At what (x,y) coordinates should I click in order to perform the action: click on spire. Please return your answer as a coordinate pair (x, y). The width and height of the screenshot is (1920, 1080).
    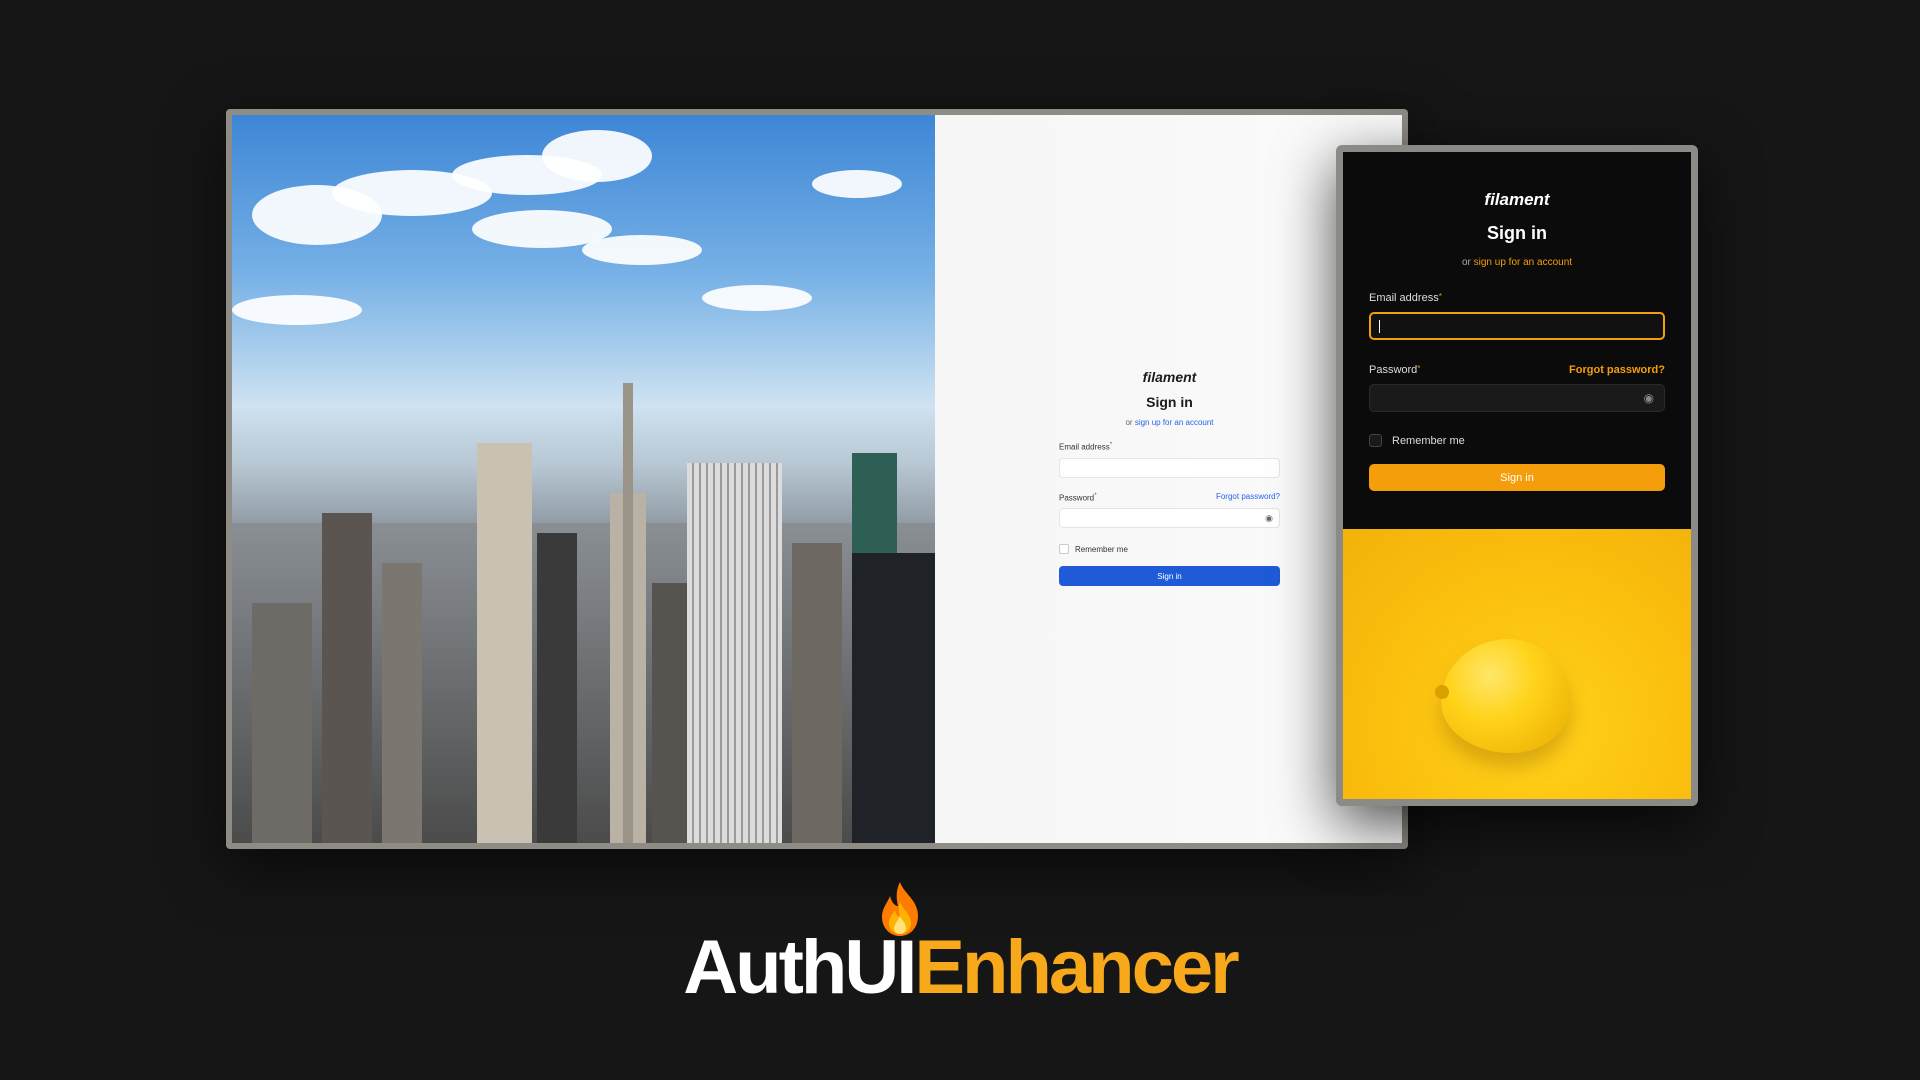
    Looking at the image, I should click on (628, 613).